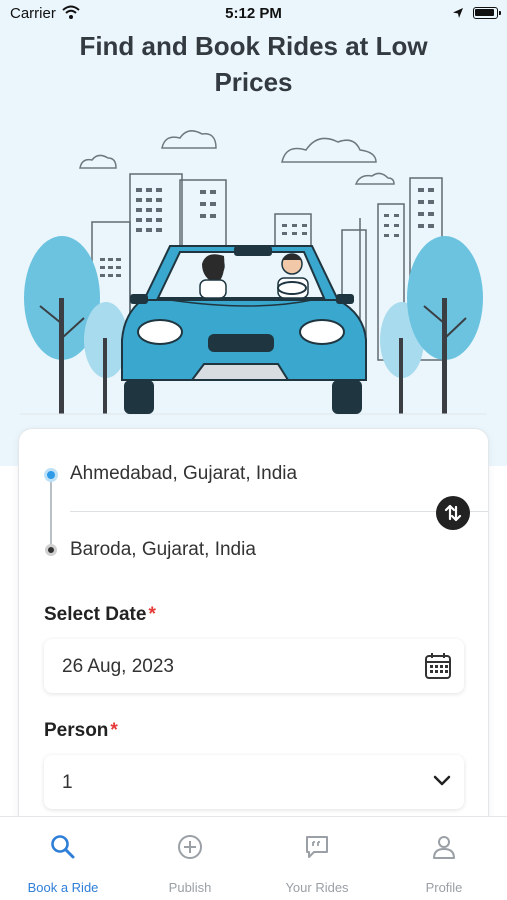  What do you see at coordinates (438, 666) in the screenshot?
I see `calendar-icon` at bounding box center [438, 666].